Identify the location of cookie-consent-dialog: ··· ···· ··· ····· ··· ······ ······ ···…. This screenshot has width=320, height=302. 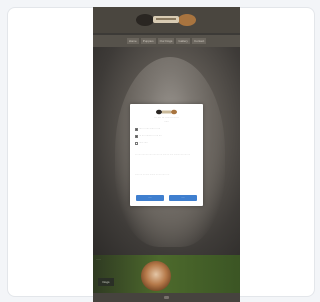
(166, 155).